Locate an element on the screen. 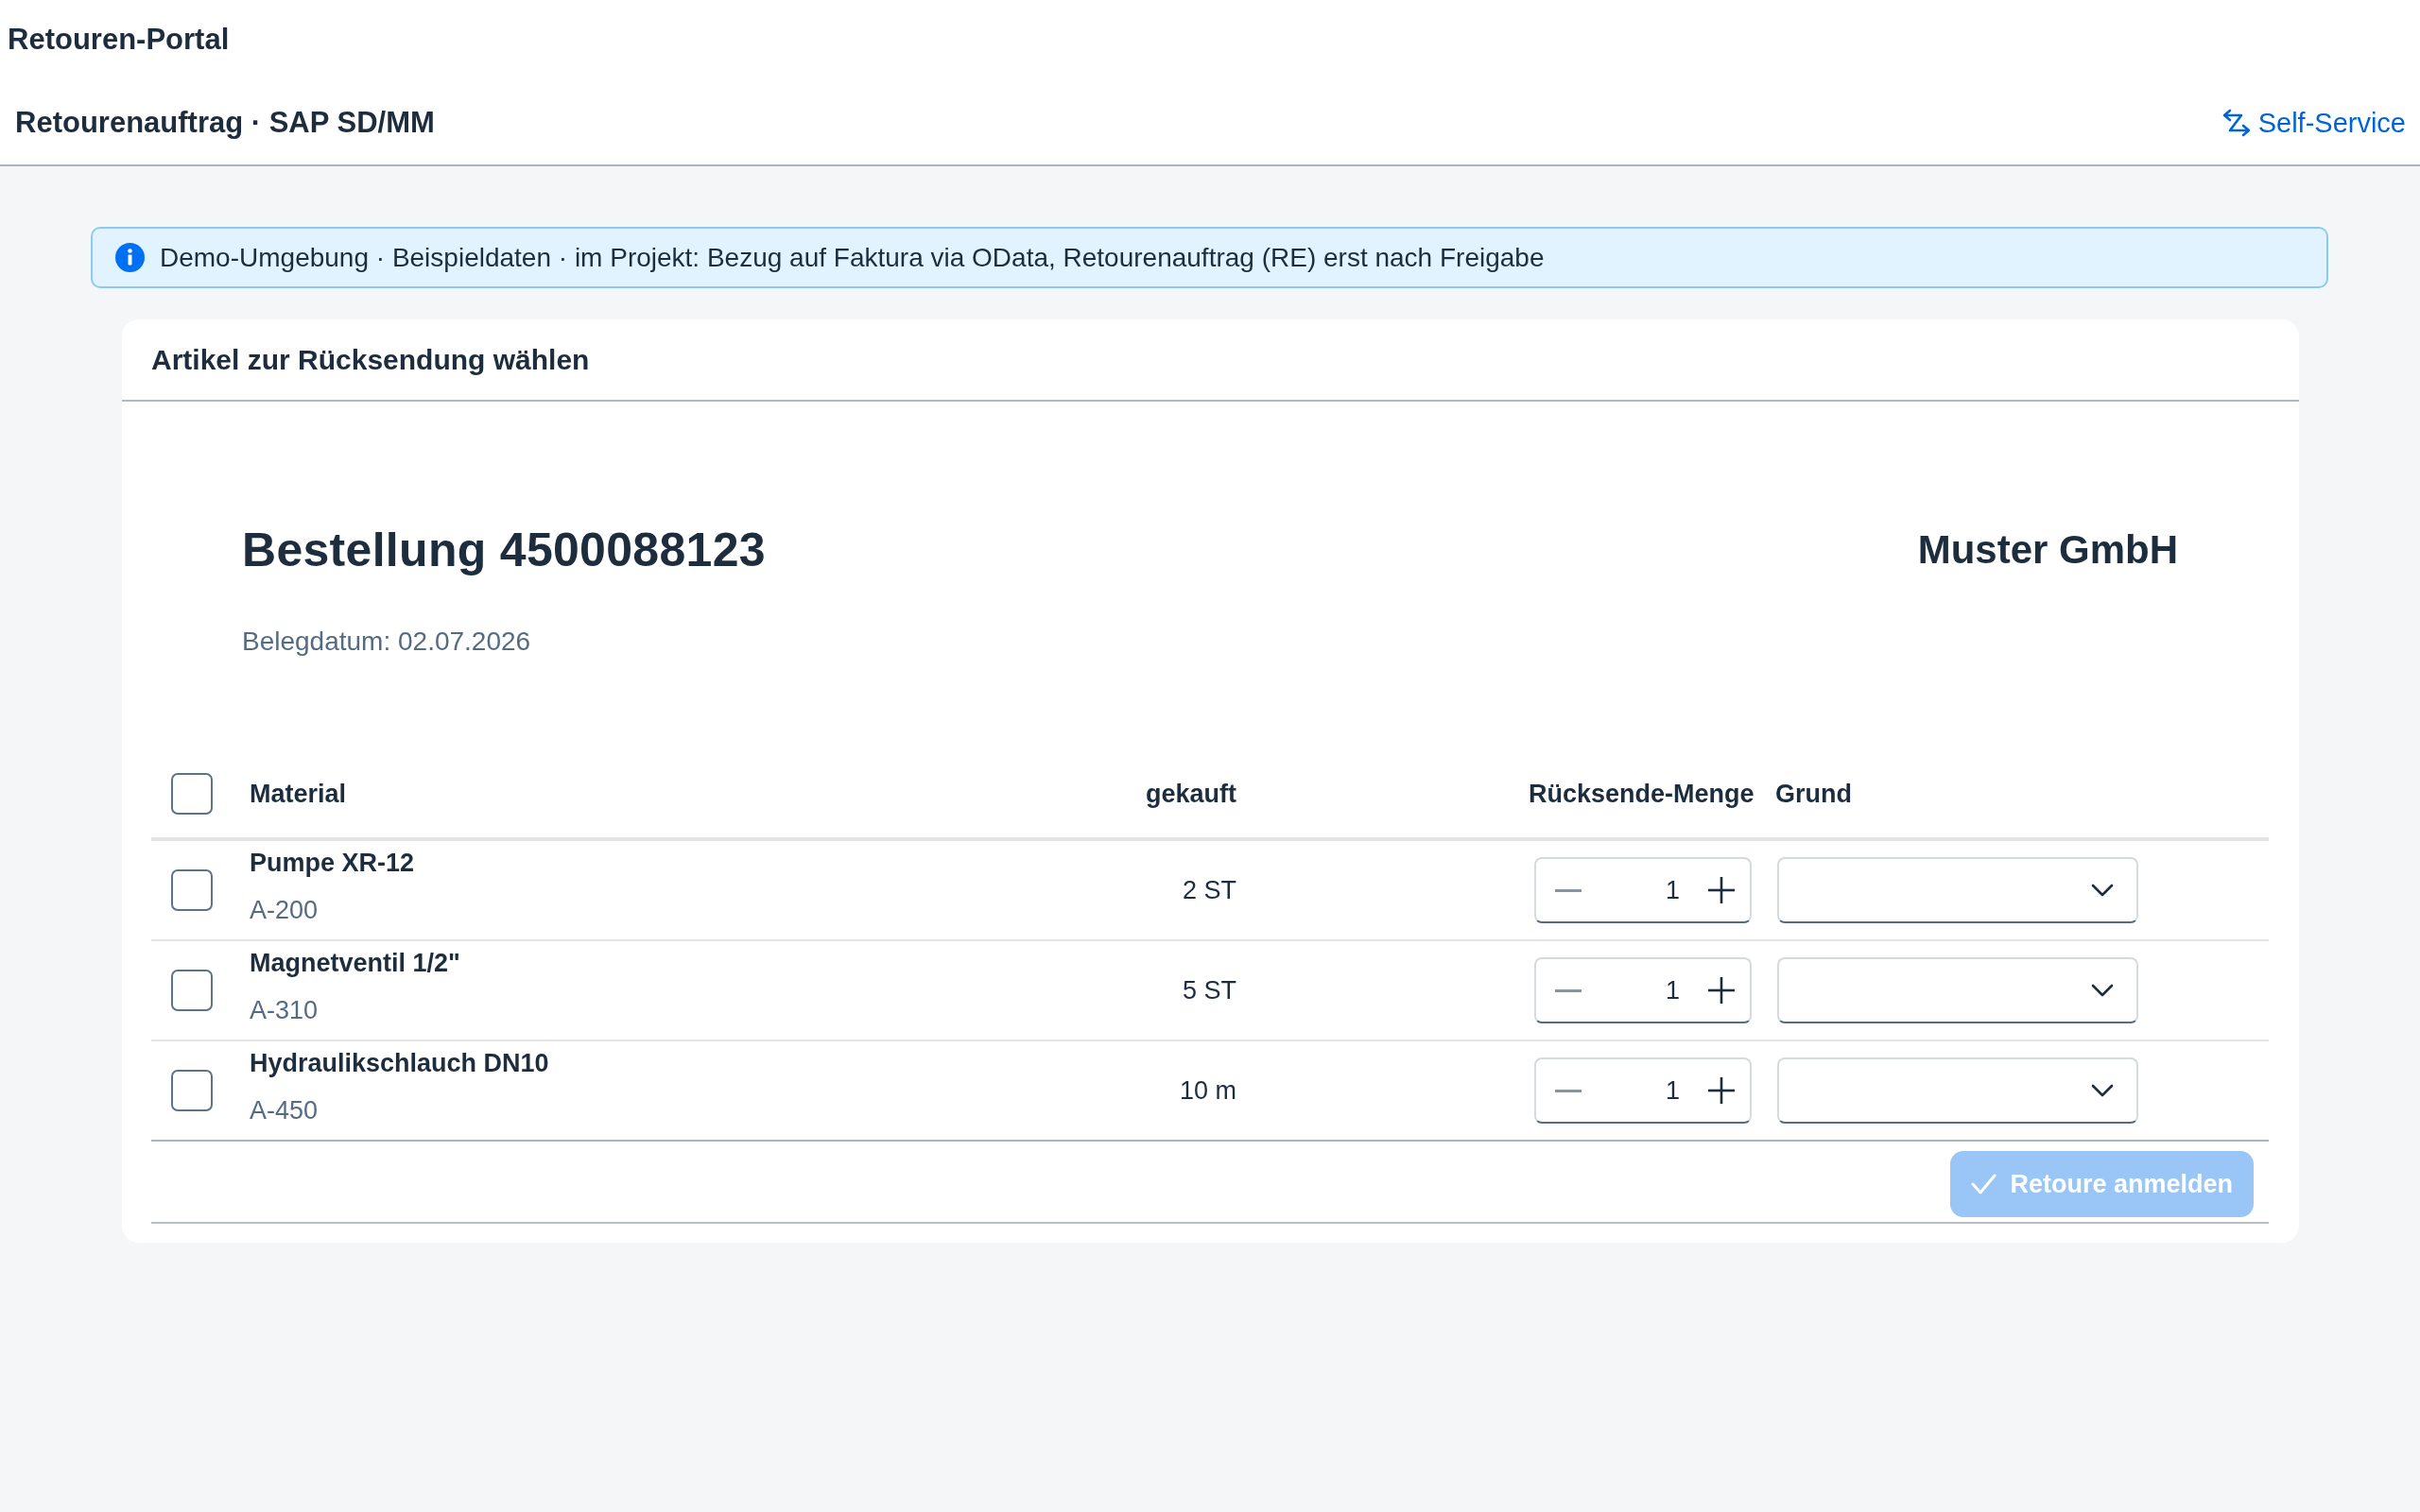 The image size is (2420, 1512). info-icon is located at coordinates (130, 257).